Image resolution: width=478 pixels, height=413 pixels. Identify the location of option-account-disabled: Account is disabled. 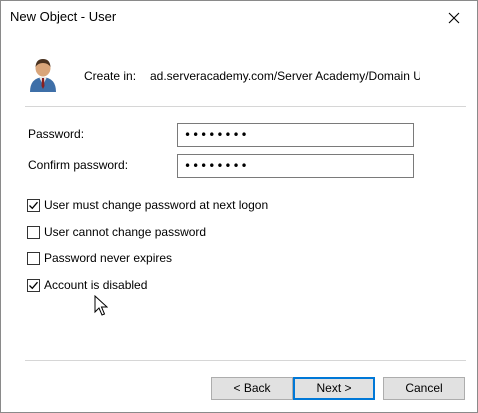
(87, 285).